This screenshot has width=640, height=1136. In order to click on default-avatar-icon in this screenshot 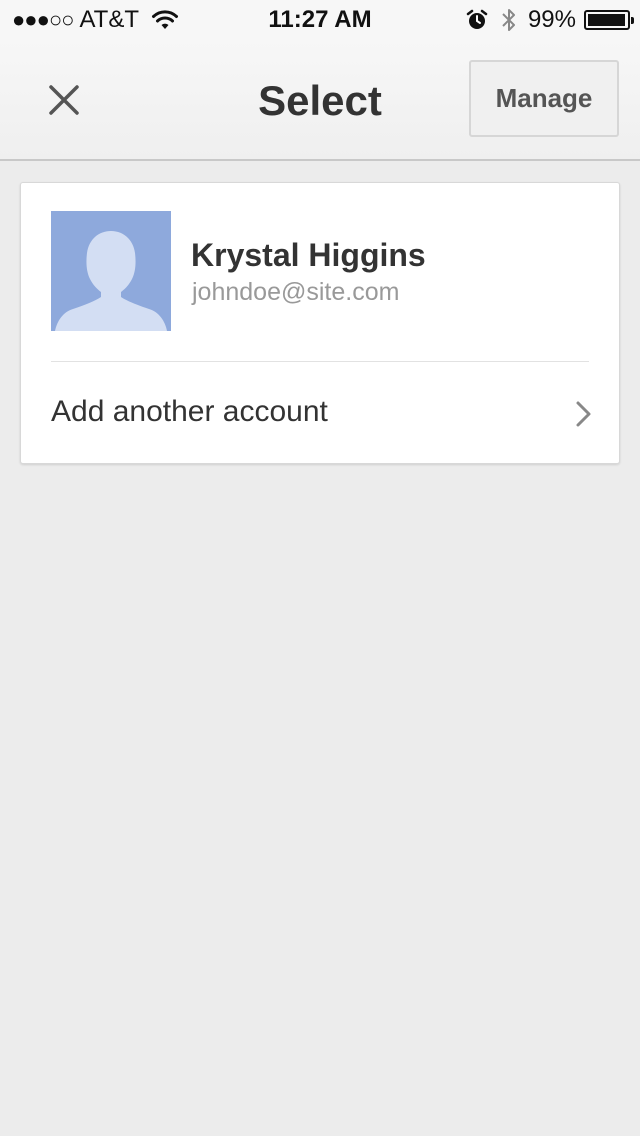, I will do `click(111, 281)`.